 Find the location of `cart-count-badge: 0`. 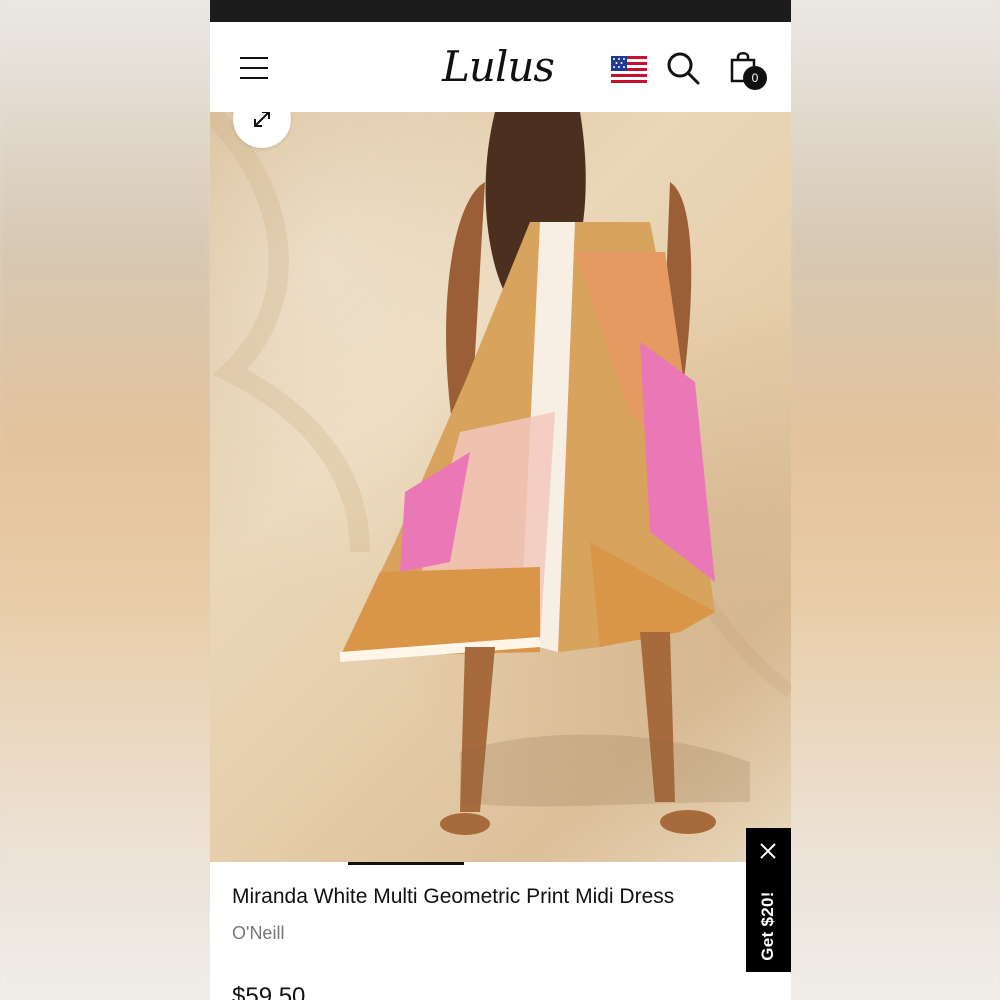

cart-count-badge: 0 is located at coordinates (755, 78).